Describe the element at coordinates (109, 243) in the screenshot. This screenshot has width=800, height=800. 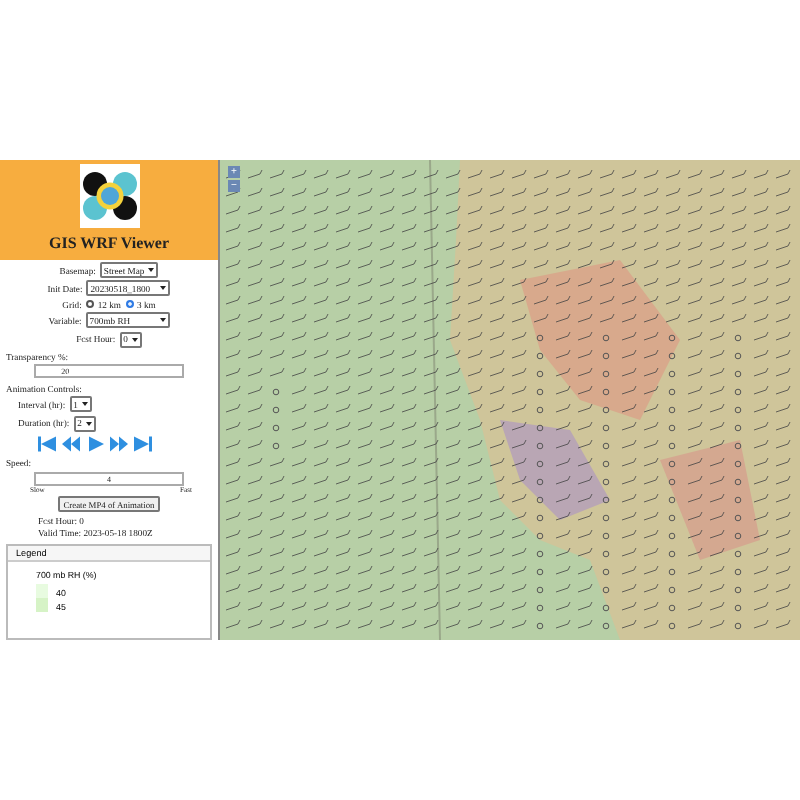
I see `app-title: GIS WRF Viewer` at that location.